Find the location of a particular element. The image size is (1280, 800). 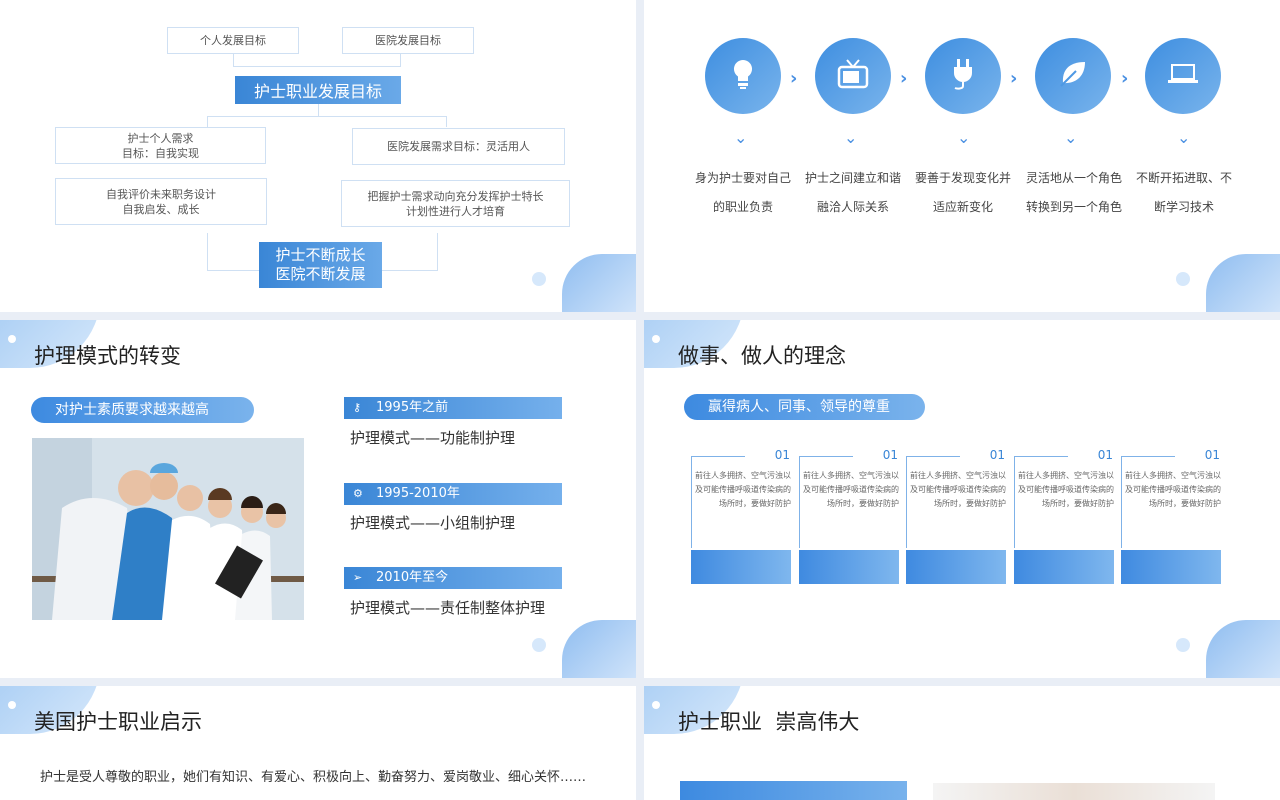

career-goal-text: 护士职业发展目标 is located at coordinates (317, 91).